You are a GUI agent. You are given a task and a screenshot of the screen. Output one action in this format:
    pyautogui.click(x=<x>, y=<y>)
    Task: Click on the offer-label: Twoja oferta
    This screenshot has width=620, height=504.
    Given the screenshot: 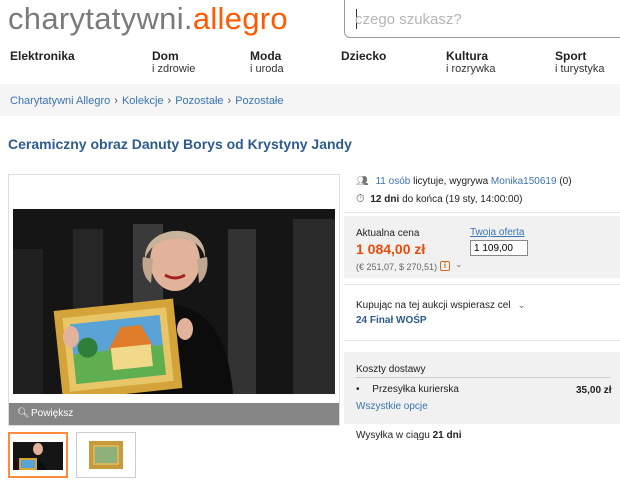 What is the action you would take?
    pyautogui.click(x=497, y=232)
    